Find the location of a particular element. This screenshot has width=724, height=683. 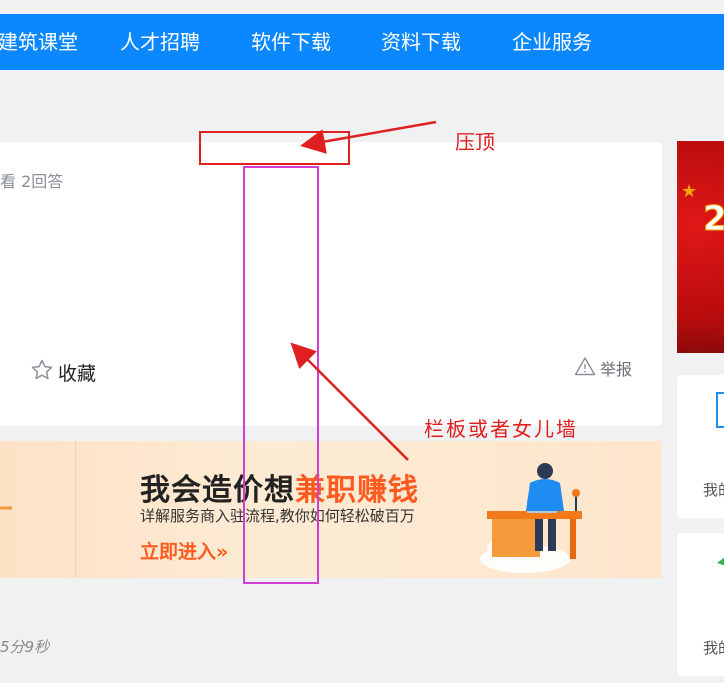

annotation-label-coping: 压顶 is located at coordinates (475, 142).